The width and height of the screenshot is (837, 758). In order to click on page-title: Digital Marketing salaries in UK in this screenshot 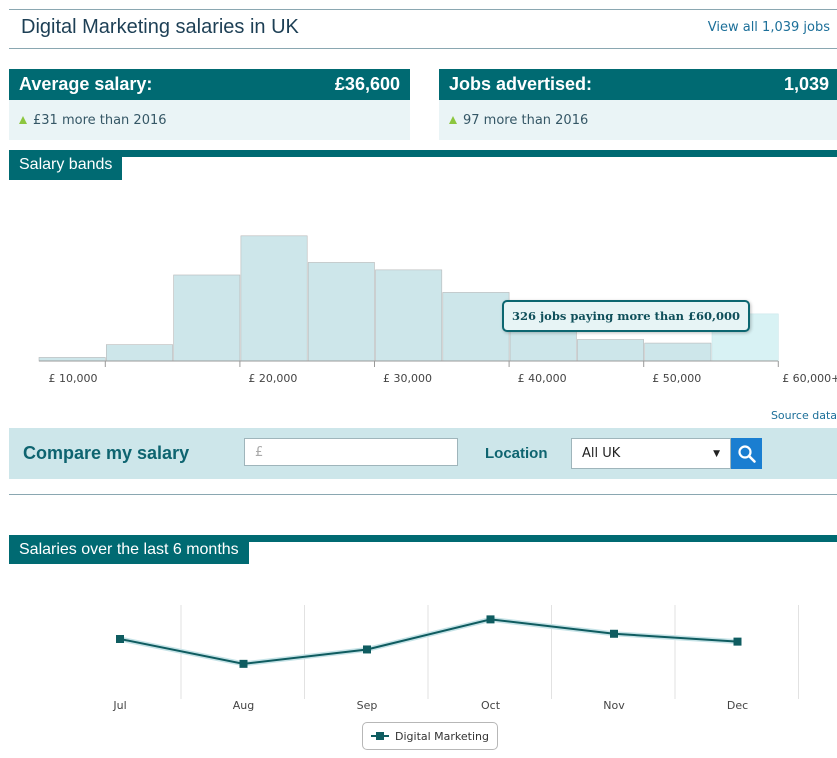, I will do `click(160, 27)`.